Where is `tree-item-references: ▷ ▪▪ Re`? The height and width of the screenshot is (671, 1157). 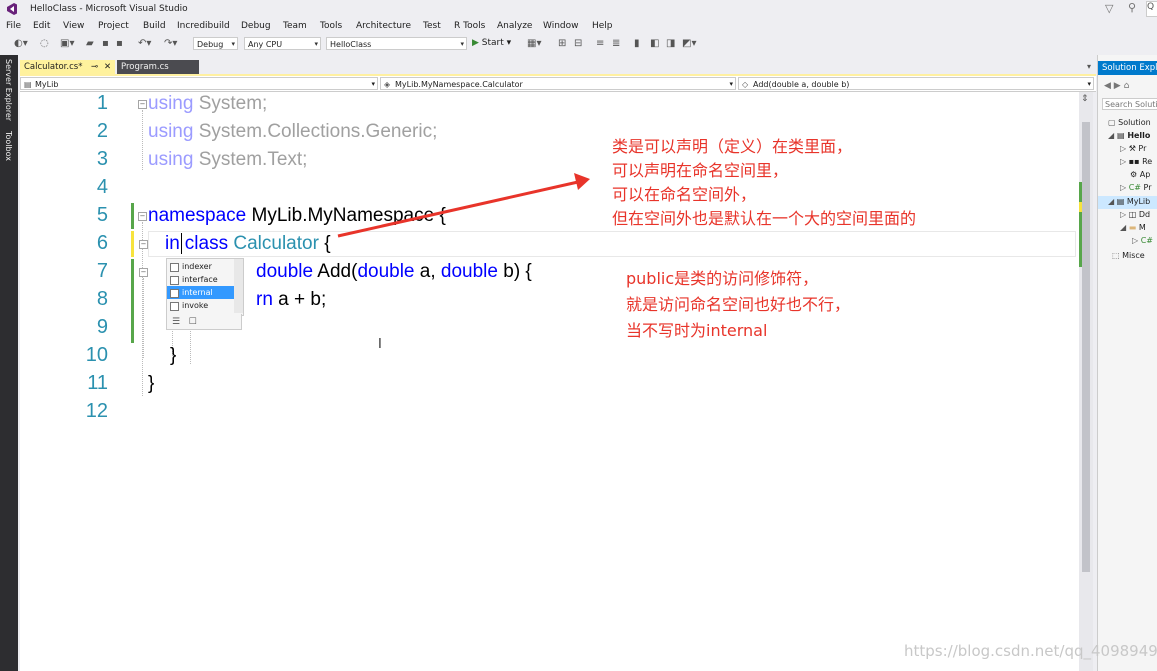
tree-item-references: ▷ ▪▪ Re is located at coordinates (1136, 161).